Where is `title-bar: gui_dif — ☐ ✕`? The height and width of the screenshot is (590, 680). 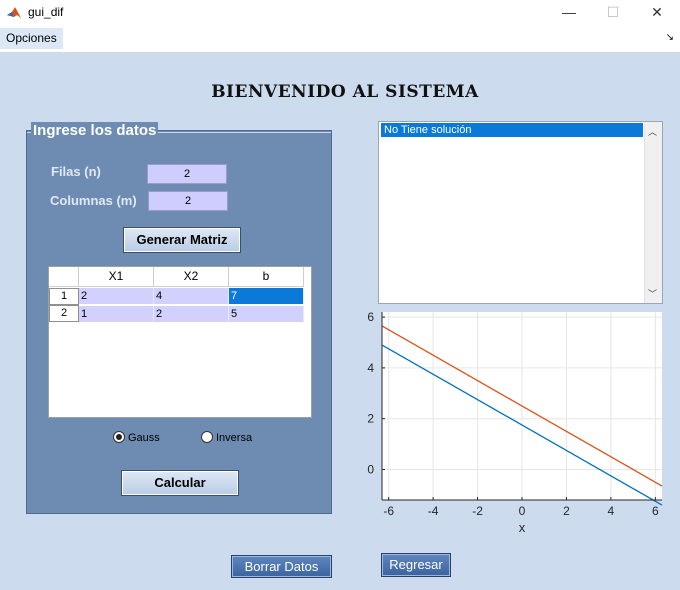
title-bar: gui_dif — ☐ ✕ is located at coordinates (340, 13).